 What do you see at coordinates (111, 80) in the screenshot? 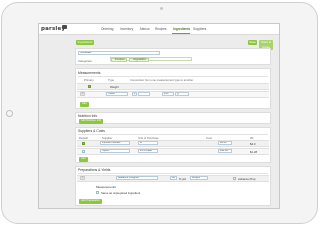
I see `col-type-header: Type` at bounding box center [111, 80].